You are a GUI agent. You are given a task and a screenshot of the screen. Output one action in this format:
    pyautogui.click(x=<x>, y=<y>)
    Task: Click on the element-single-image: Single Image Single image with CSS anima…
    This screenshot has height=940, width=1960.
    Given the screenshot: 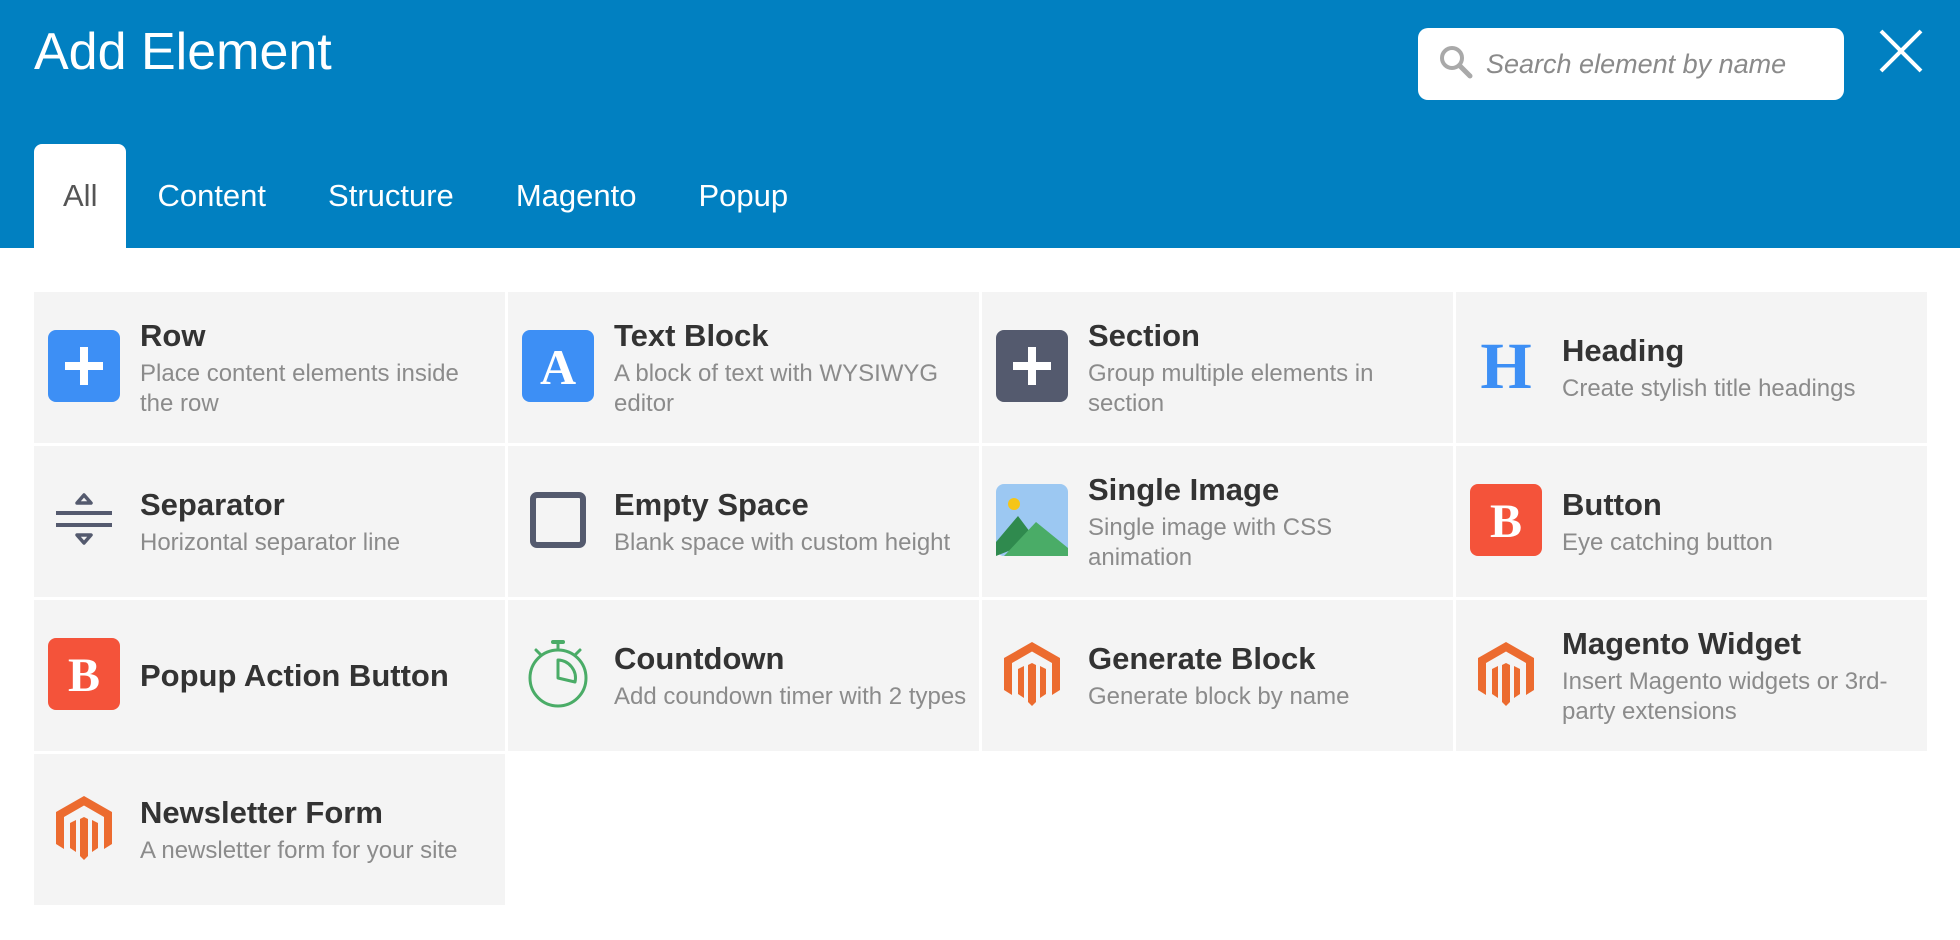 What is the action you would take?
    pyautogui.click(x=1217, y=521)
    